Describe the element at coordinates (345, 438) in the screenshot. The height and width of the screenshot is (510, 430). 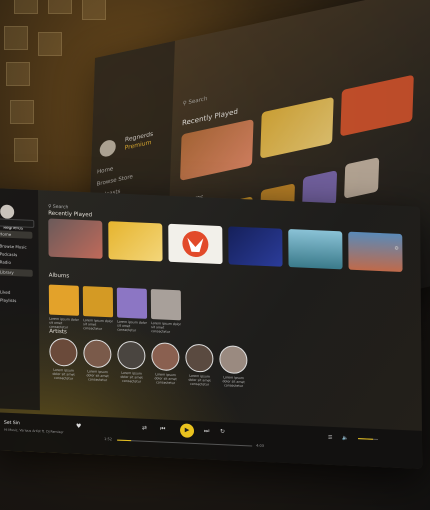
I see `volume-icon: 🔈` at that location.